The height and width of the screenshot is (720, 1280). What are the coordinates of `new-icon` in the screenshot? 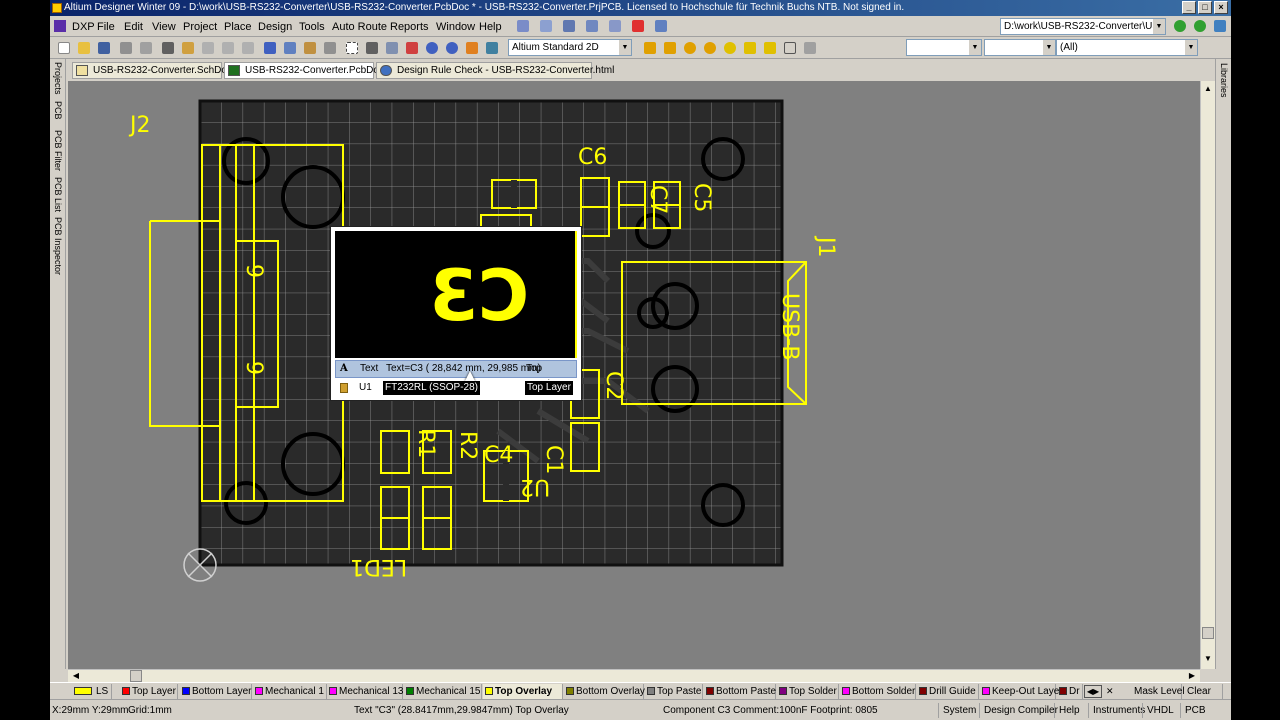 It's located at (64, 48).